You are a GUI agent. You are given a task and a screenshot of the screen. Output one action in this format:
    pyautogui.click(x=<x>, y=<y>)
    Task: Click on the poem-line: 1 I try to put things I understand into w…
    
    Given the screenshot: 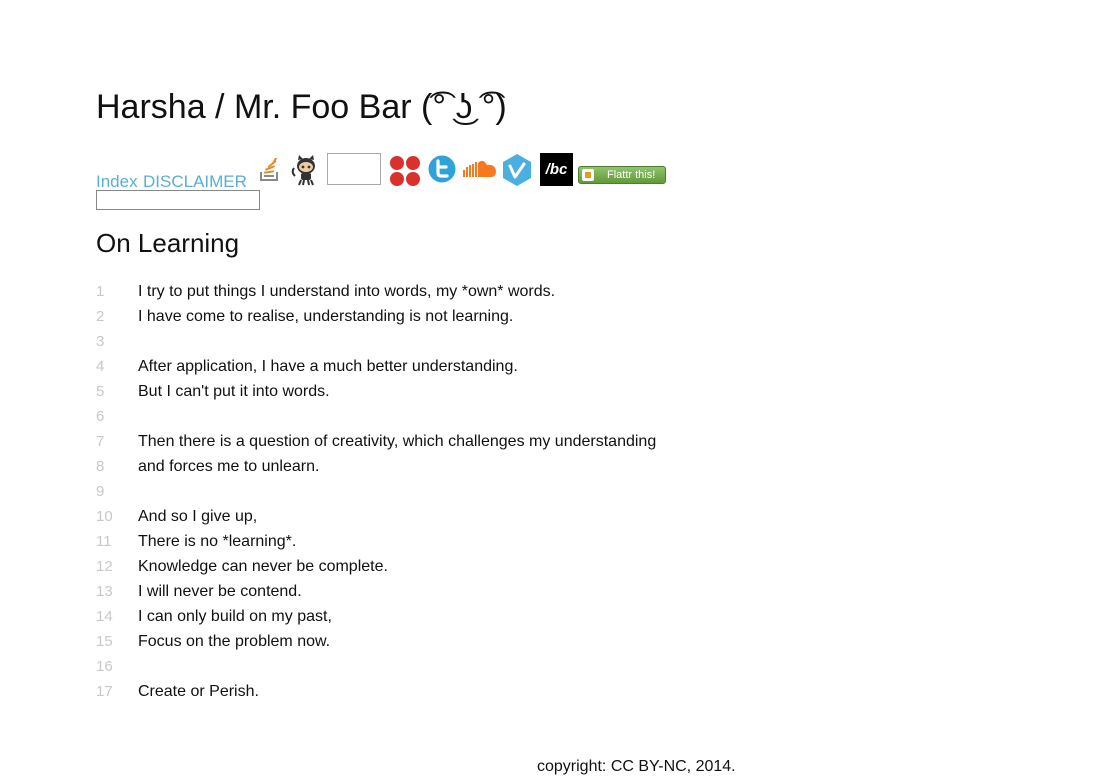 What is the action you would take?
    pyautogui.click(x=446, y=291)
    